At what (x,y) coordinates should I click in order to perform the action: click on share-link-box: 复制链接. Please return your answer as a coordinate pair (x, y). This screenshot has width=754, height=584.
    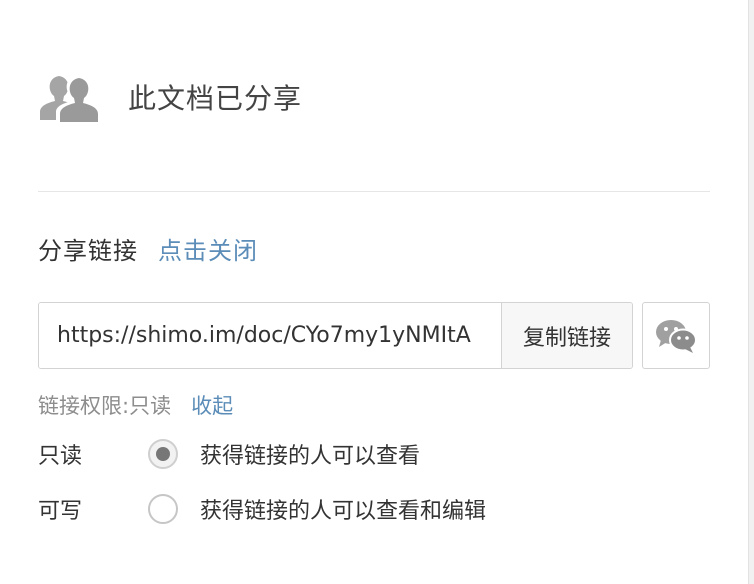
    Looking at the image, I should click on (335, 335).